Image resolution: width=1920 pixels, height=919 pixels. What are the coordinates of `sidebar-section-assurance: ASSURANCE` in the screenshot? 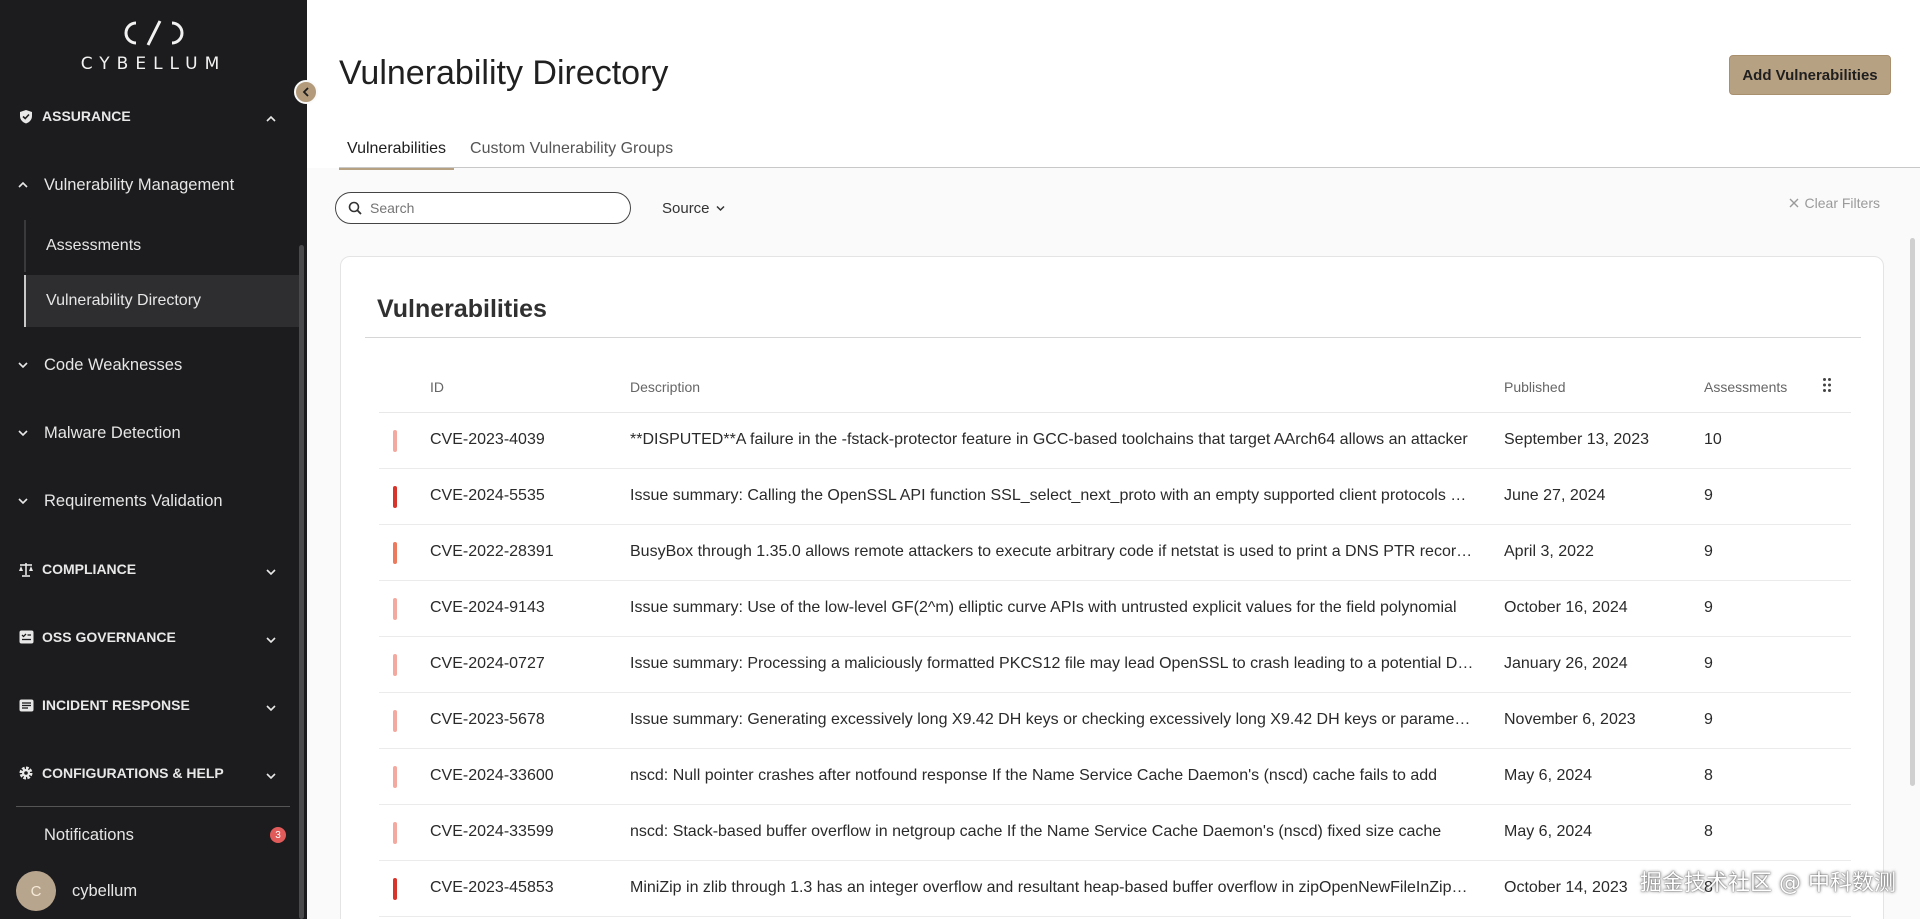 It's located at (150, 116).